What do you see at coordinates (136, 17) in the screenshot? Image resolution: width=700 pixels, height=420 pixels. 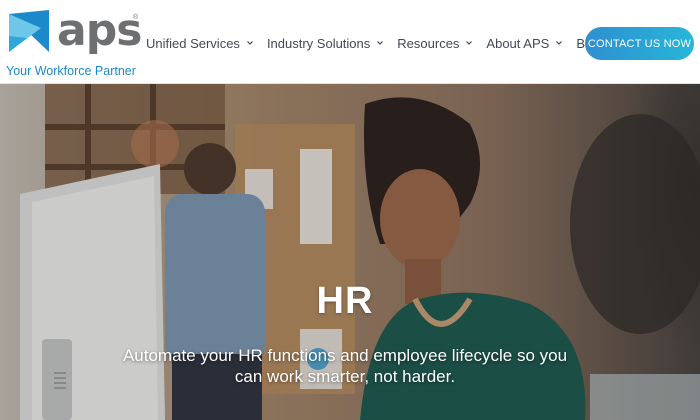 I see `registered-mark: ®` at bounding box center [136, 17].